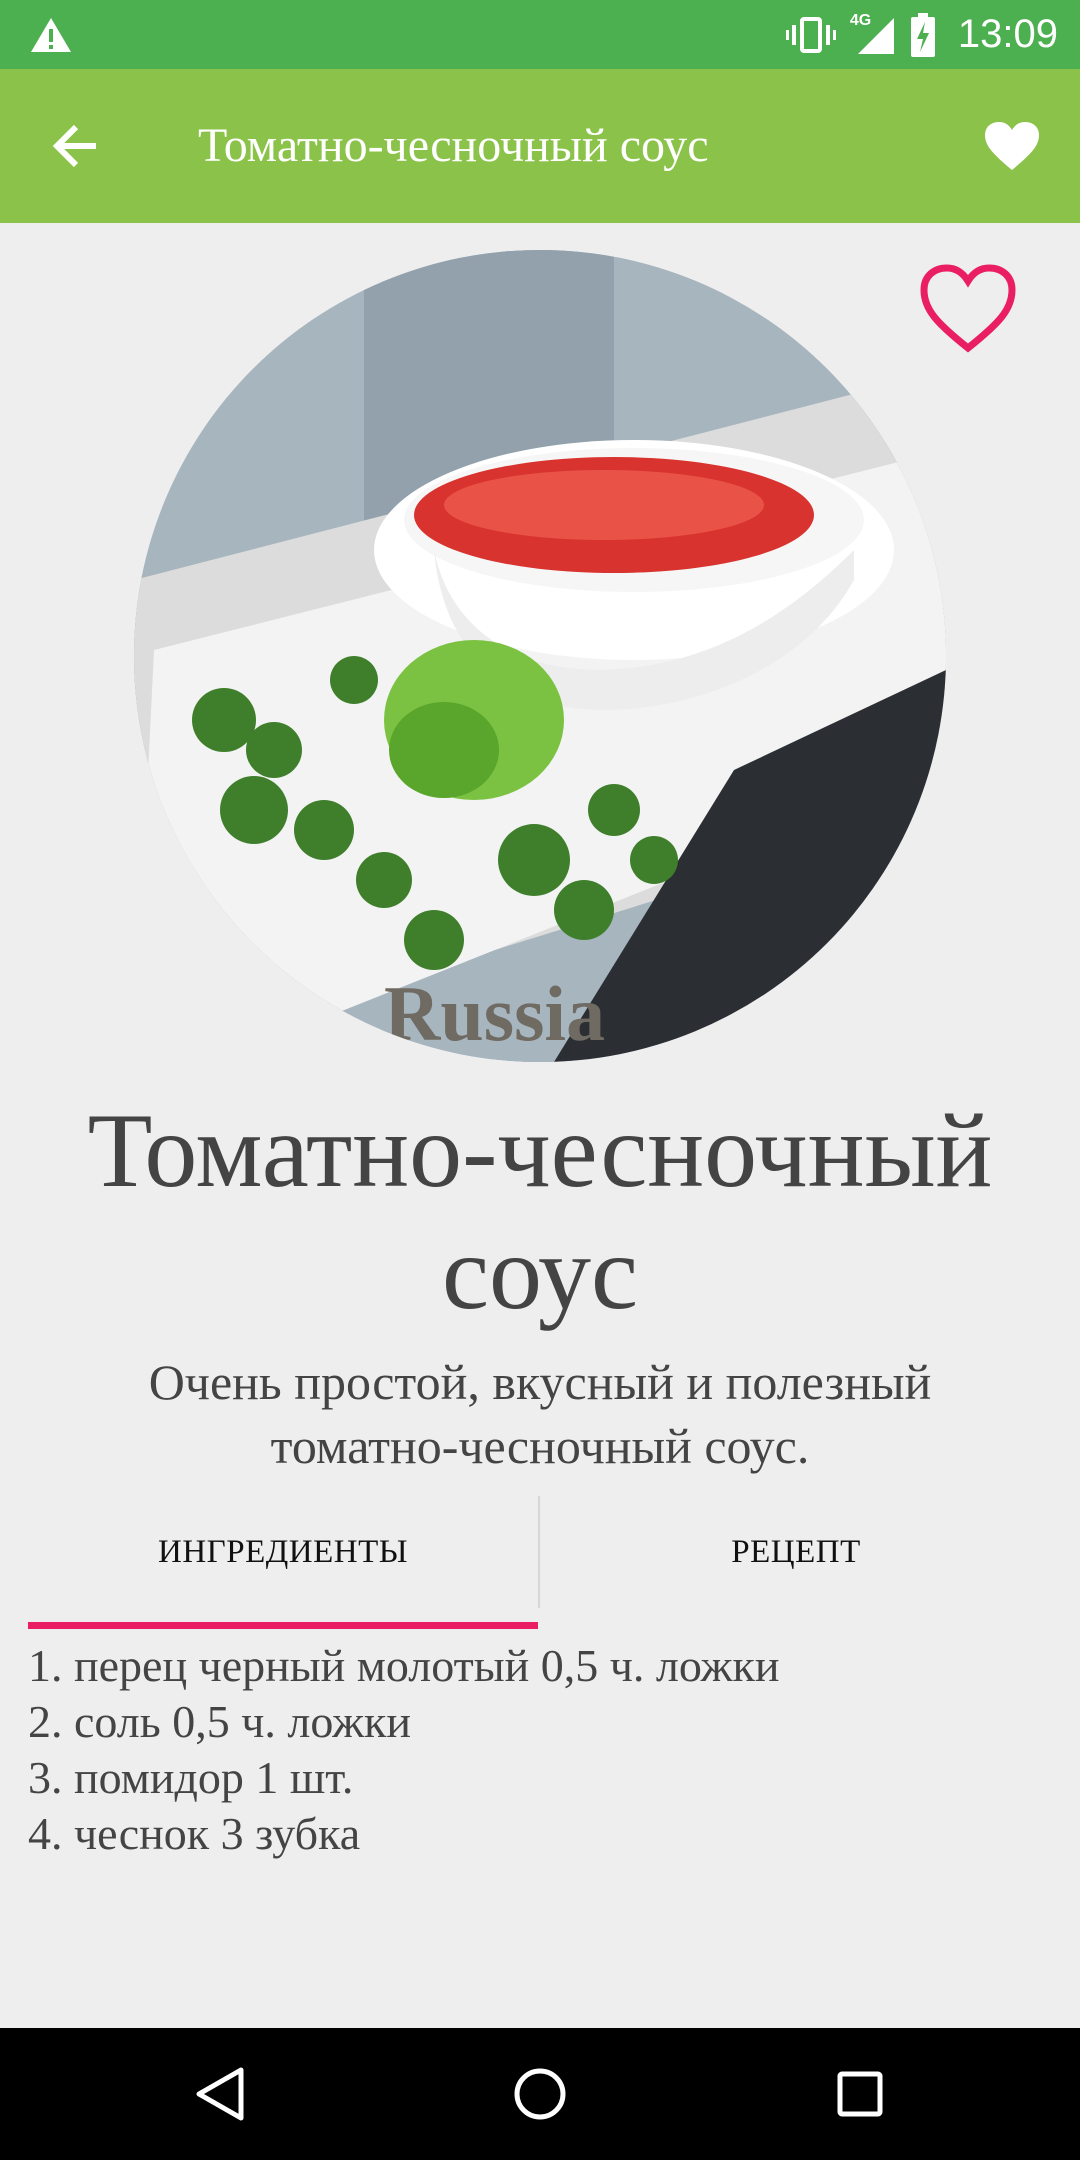 The image size is (1080, 2160). What do you see at coordinates (194, 1833) in the screenshot?
I see `list-item: 4. чеснок 3 зубка` at bounding box center [194, 1833].